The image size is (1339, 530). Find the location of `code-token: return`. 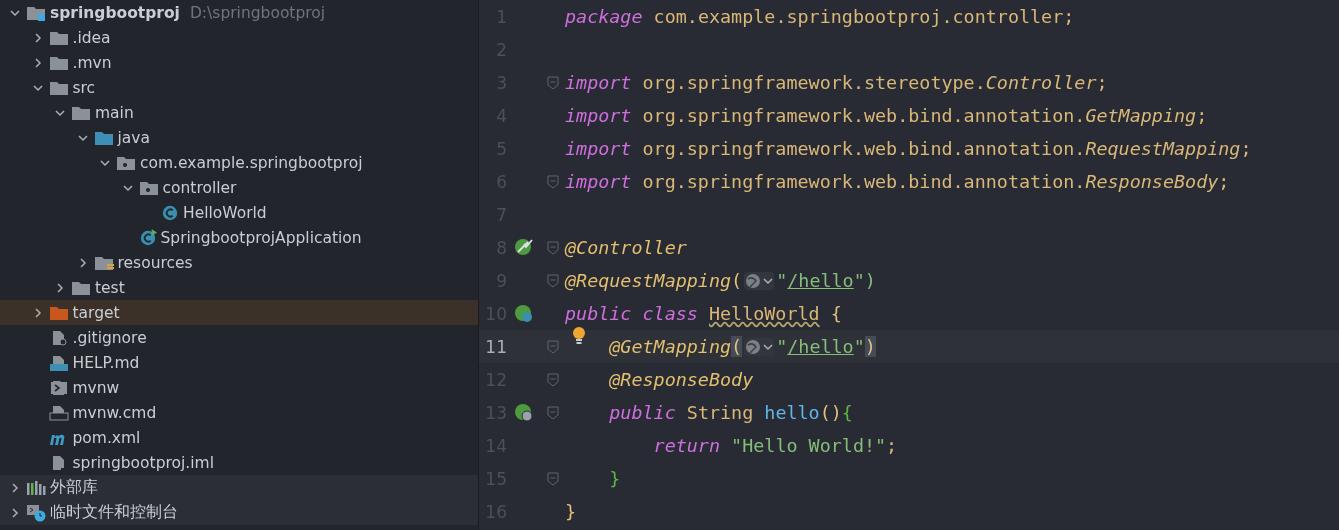

code-token: return is located at coordinates (686, 445).